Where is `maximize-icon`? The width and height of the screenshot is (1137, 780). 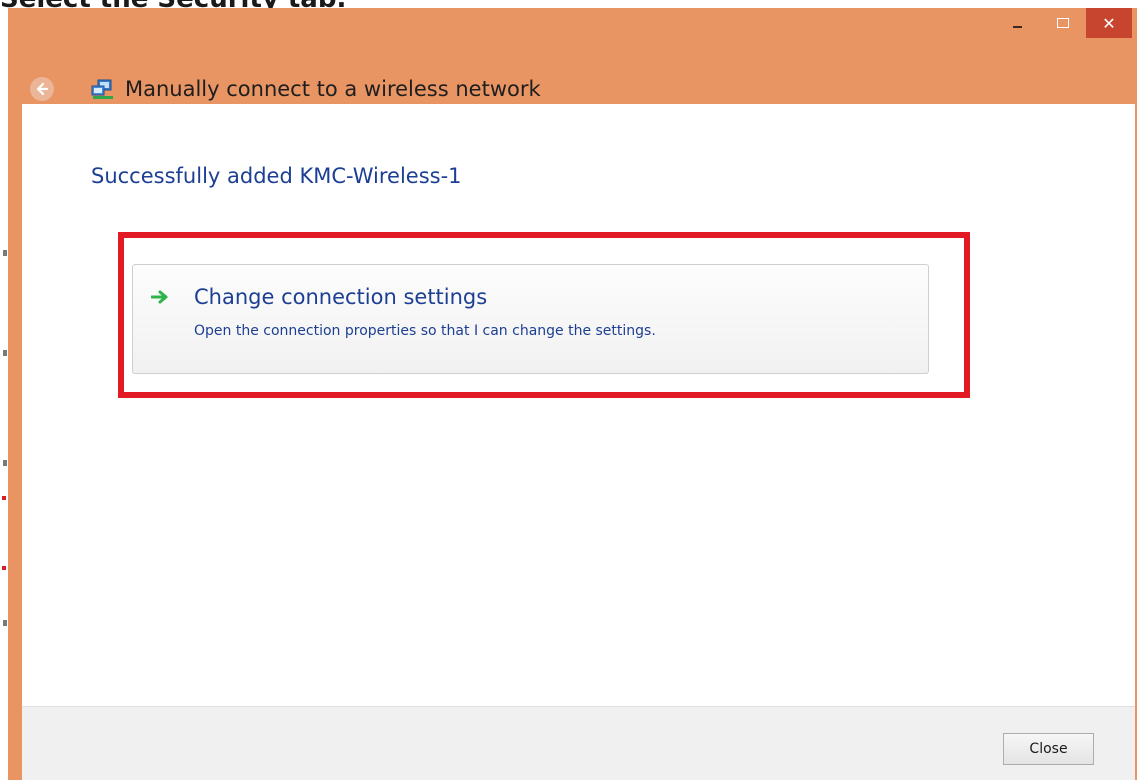
maximize-icon is located at coordinates (1063, 23).